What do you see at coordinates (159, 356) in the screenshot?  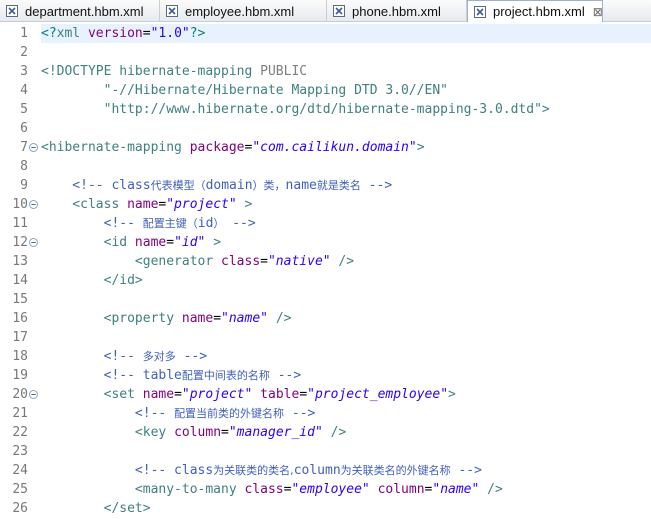 I see `code-token: 多对多` at bounding box center [159, 356].